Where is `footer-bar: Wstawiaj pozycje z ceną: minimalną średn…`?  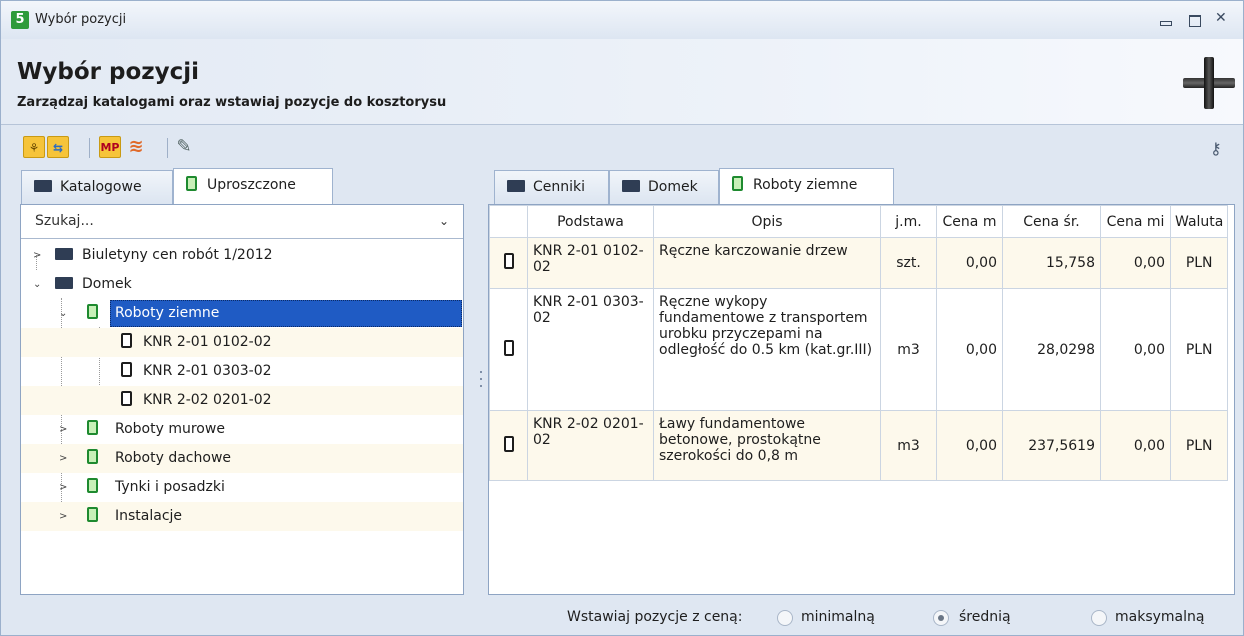 footer-bar: Wstawiaj pozycje z ceną: minimalną średn… is located at coordinates (622, 618).